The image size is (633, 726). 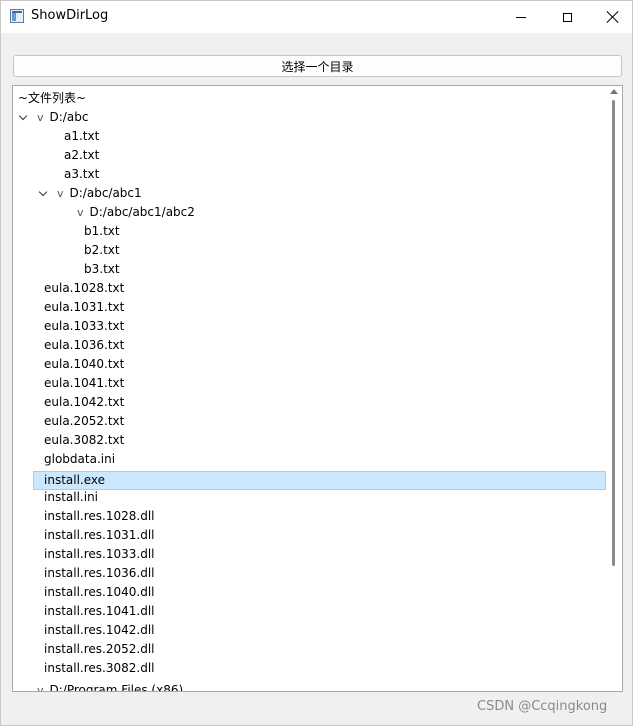 What do you see at coordinates (99, 516) in the screenshot?
I see `tree-item: install.res.1028.dll` at bounding box center [99, 516].